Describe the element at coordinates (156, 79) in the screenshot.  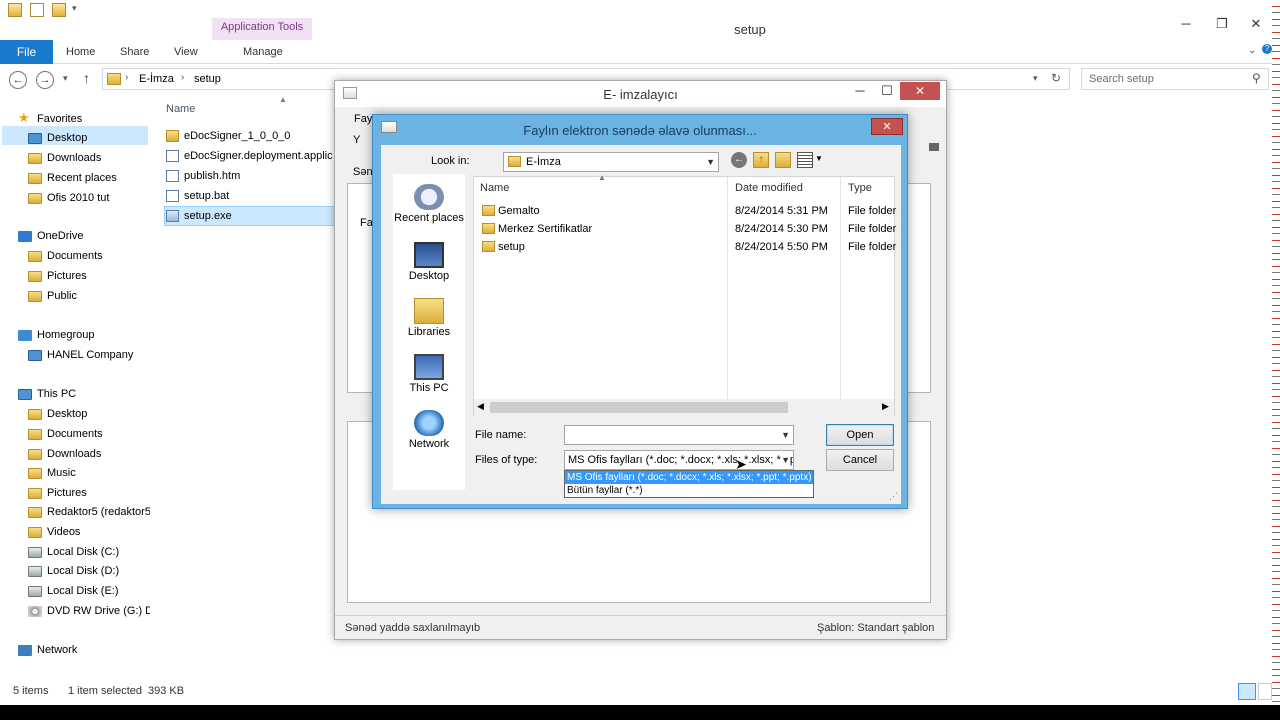
I see `breadcrumb-item: E-İmza` at that location.